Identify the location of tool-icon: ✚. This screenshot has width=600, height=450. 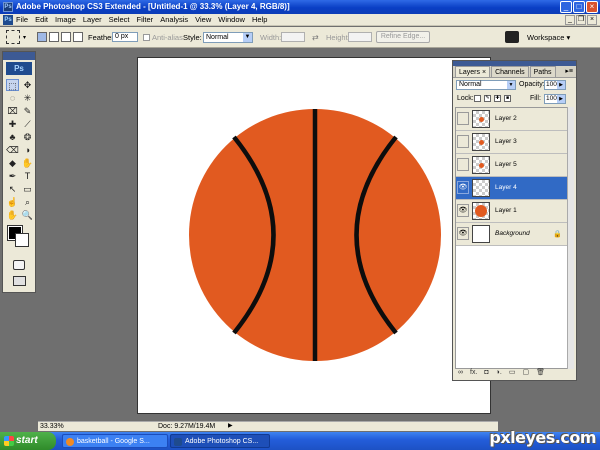
(12, 124).